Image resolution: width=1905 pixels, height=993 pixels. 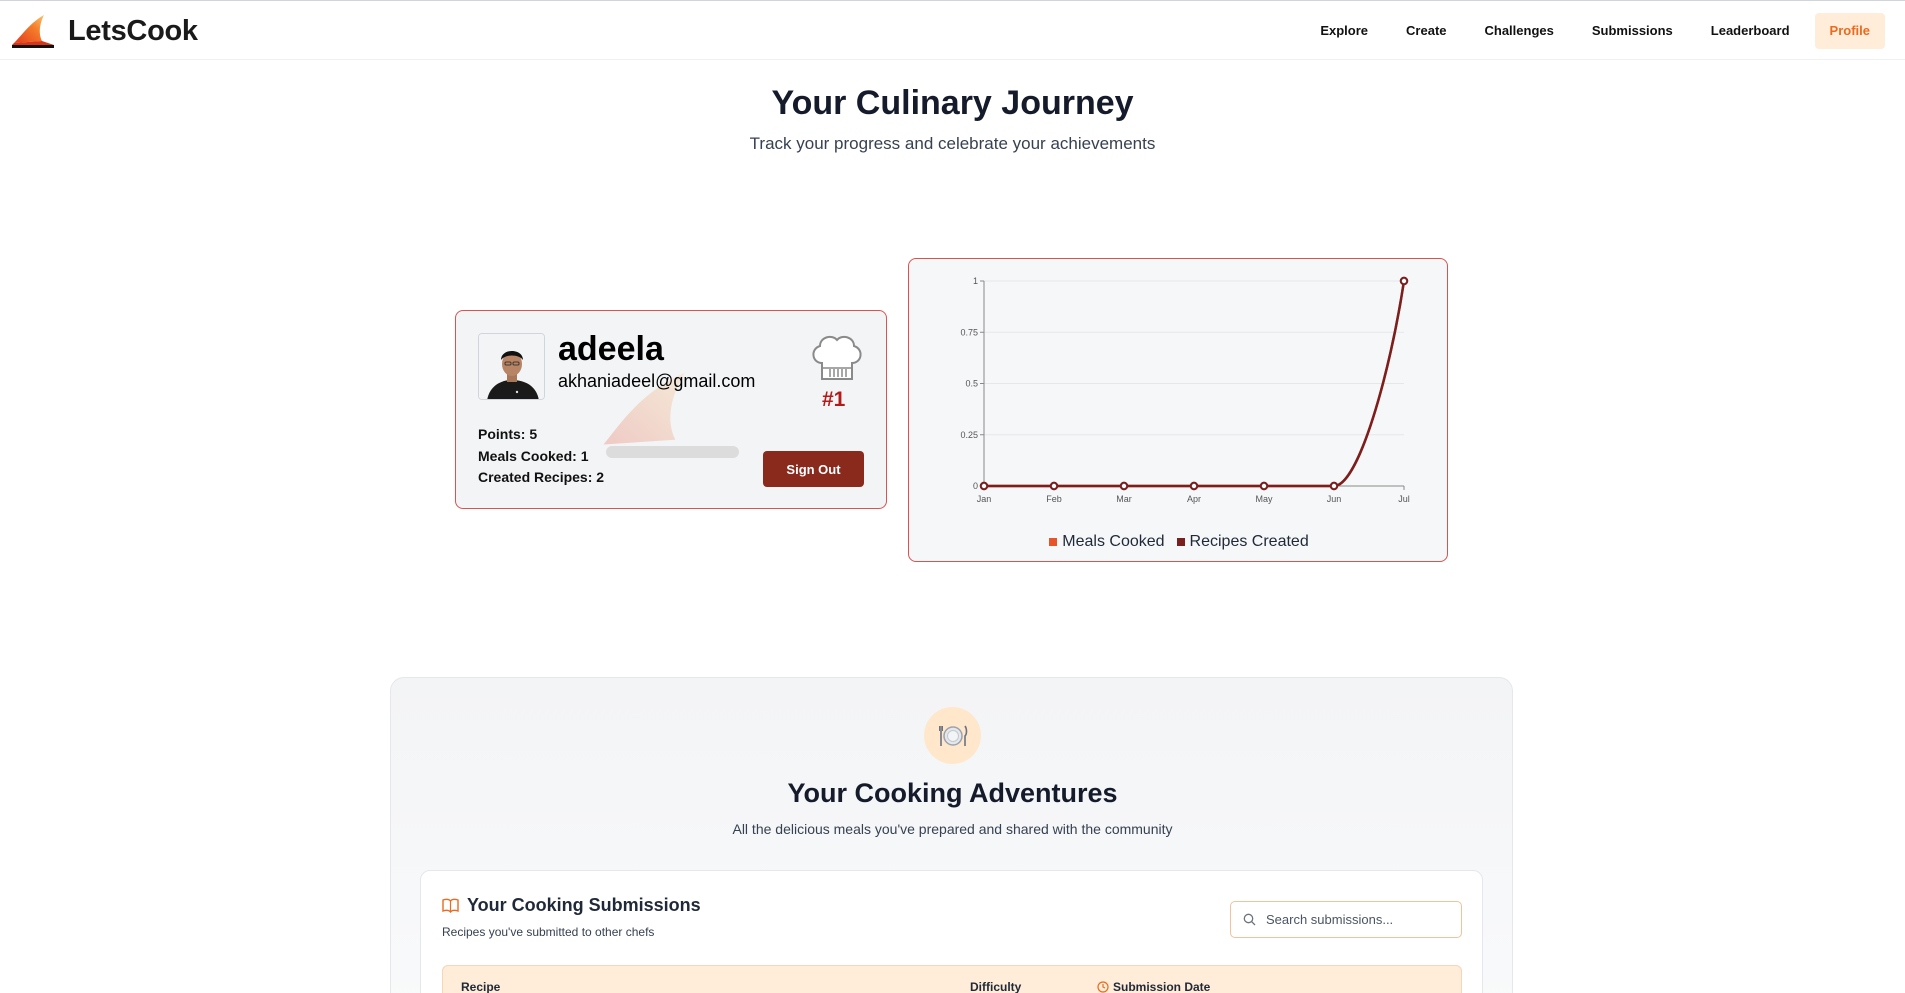 I want to click on x-tick-label: Feb, so click(x=1054, y=499).